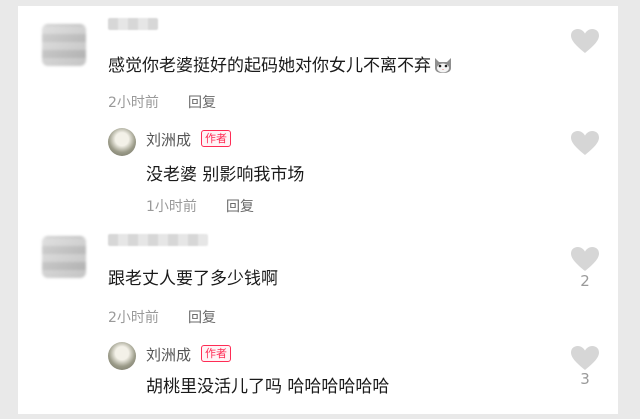 The width and height of the screenshot is (640, 419). I want to click on comment-text-body: 感觉你老婆挺好的起码她对你女儿不离不弃, so click(269, 66).